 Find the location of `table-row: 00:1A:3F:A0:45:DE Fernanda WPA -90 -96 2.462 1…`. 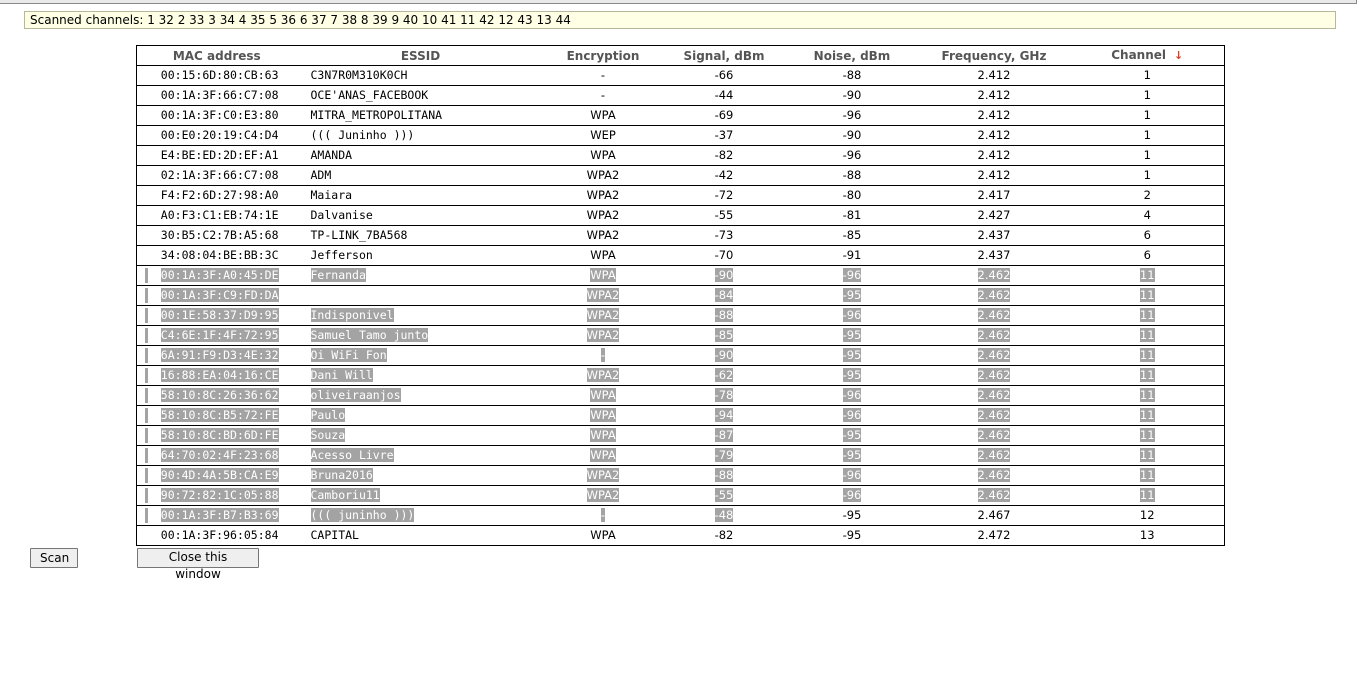

table-row: 00:1A:3F:A0:45:DE Fernanda WPA -90 -96 2.462 1… is located at coordinates (680, 275).